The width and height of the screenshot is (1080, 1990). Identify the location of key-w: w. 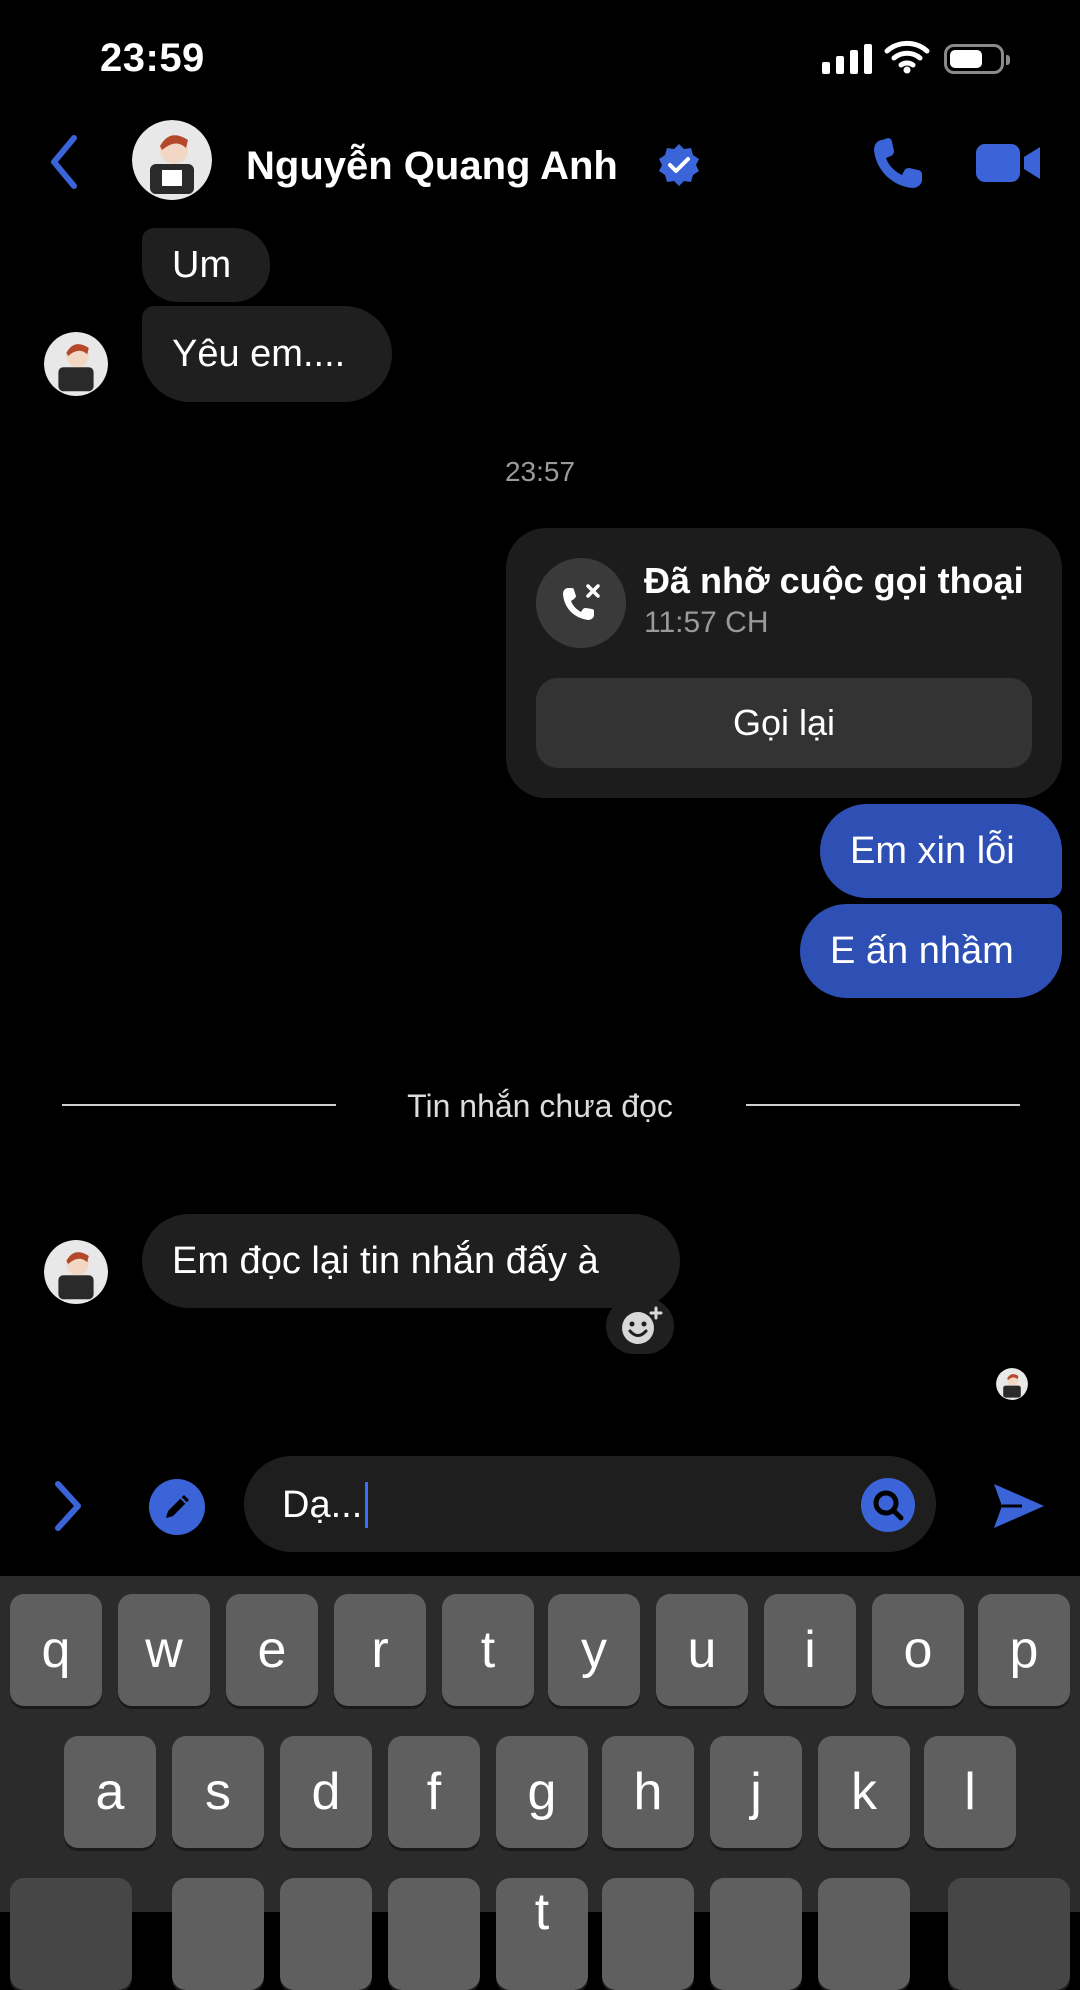
(164, 1650).